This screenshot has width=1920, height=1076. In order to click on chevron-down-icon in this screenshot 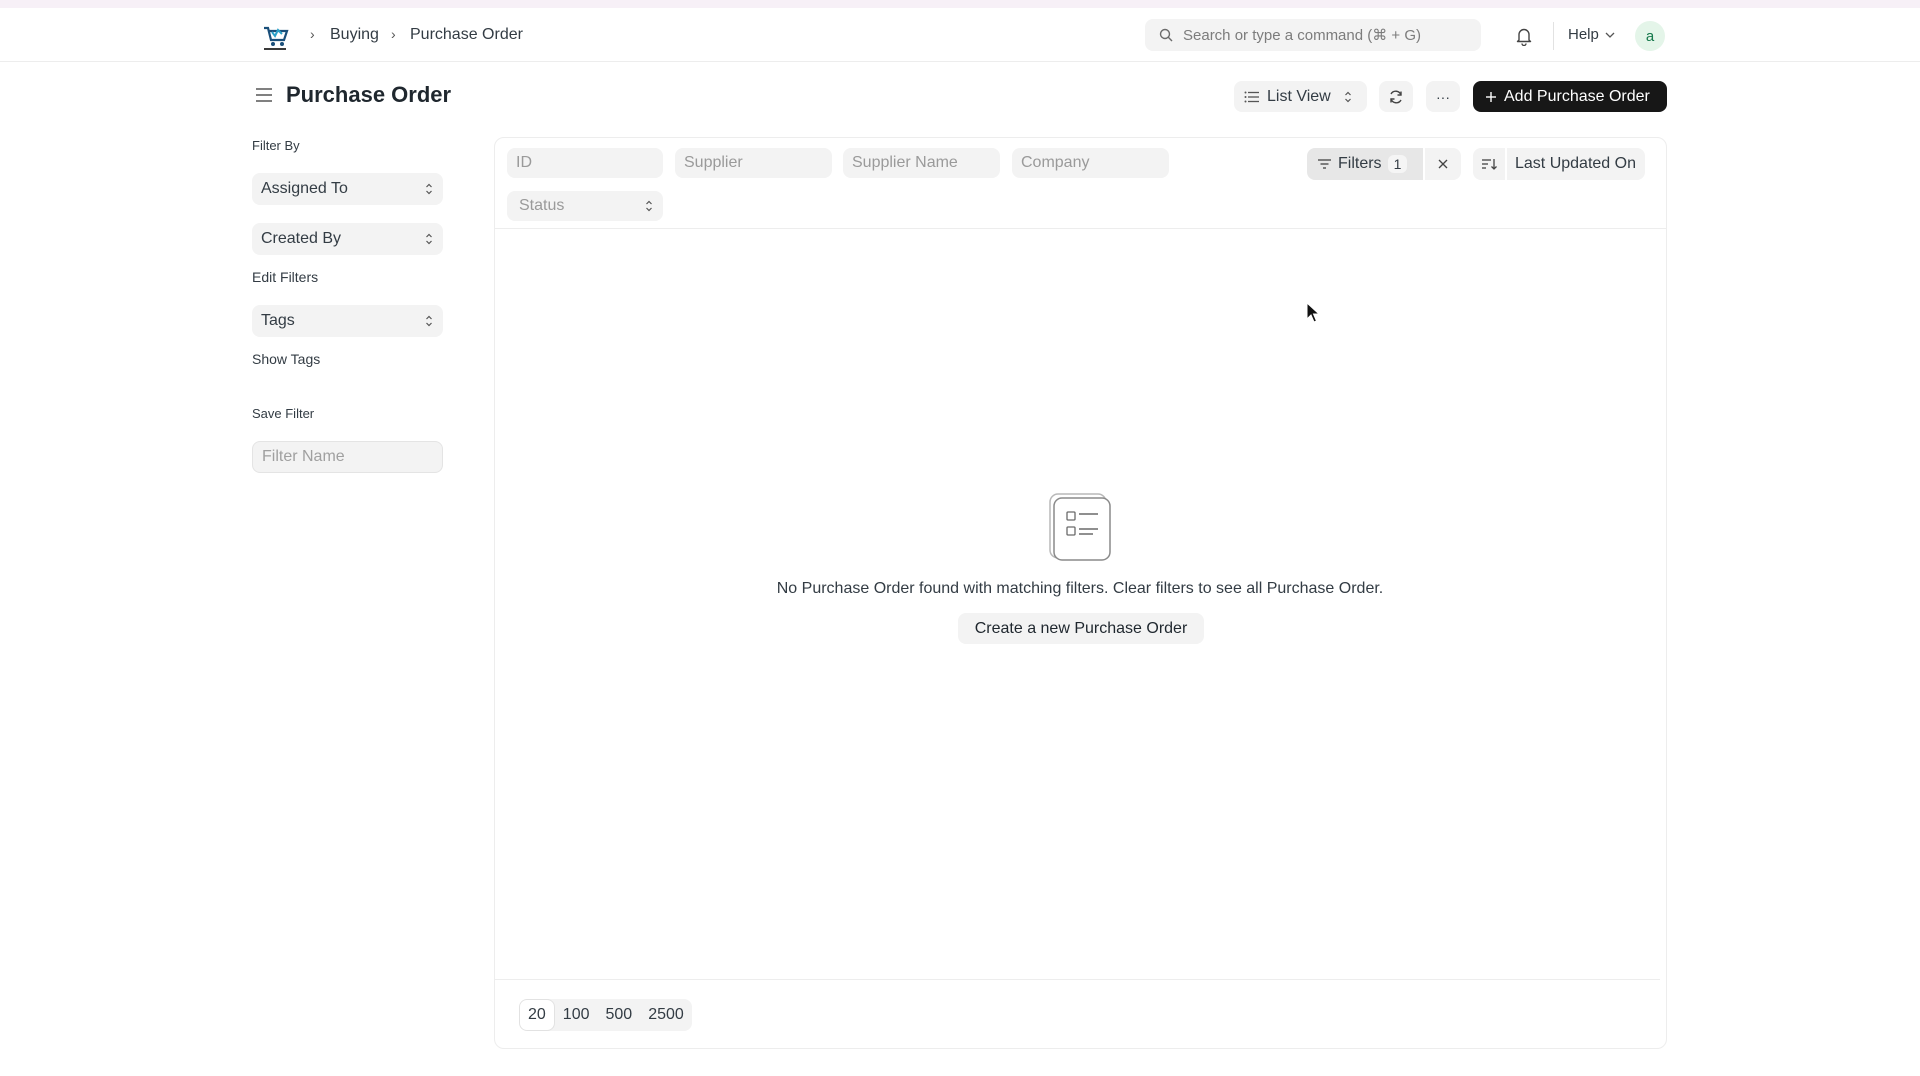, I will do `click(1610, 35)`.